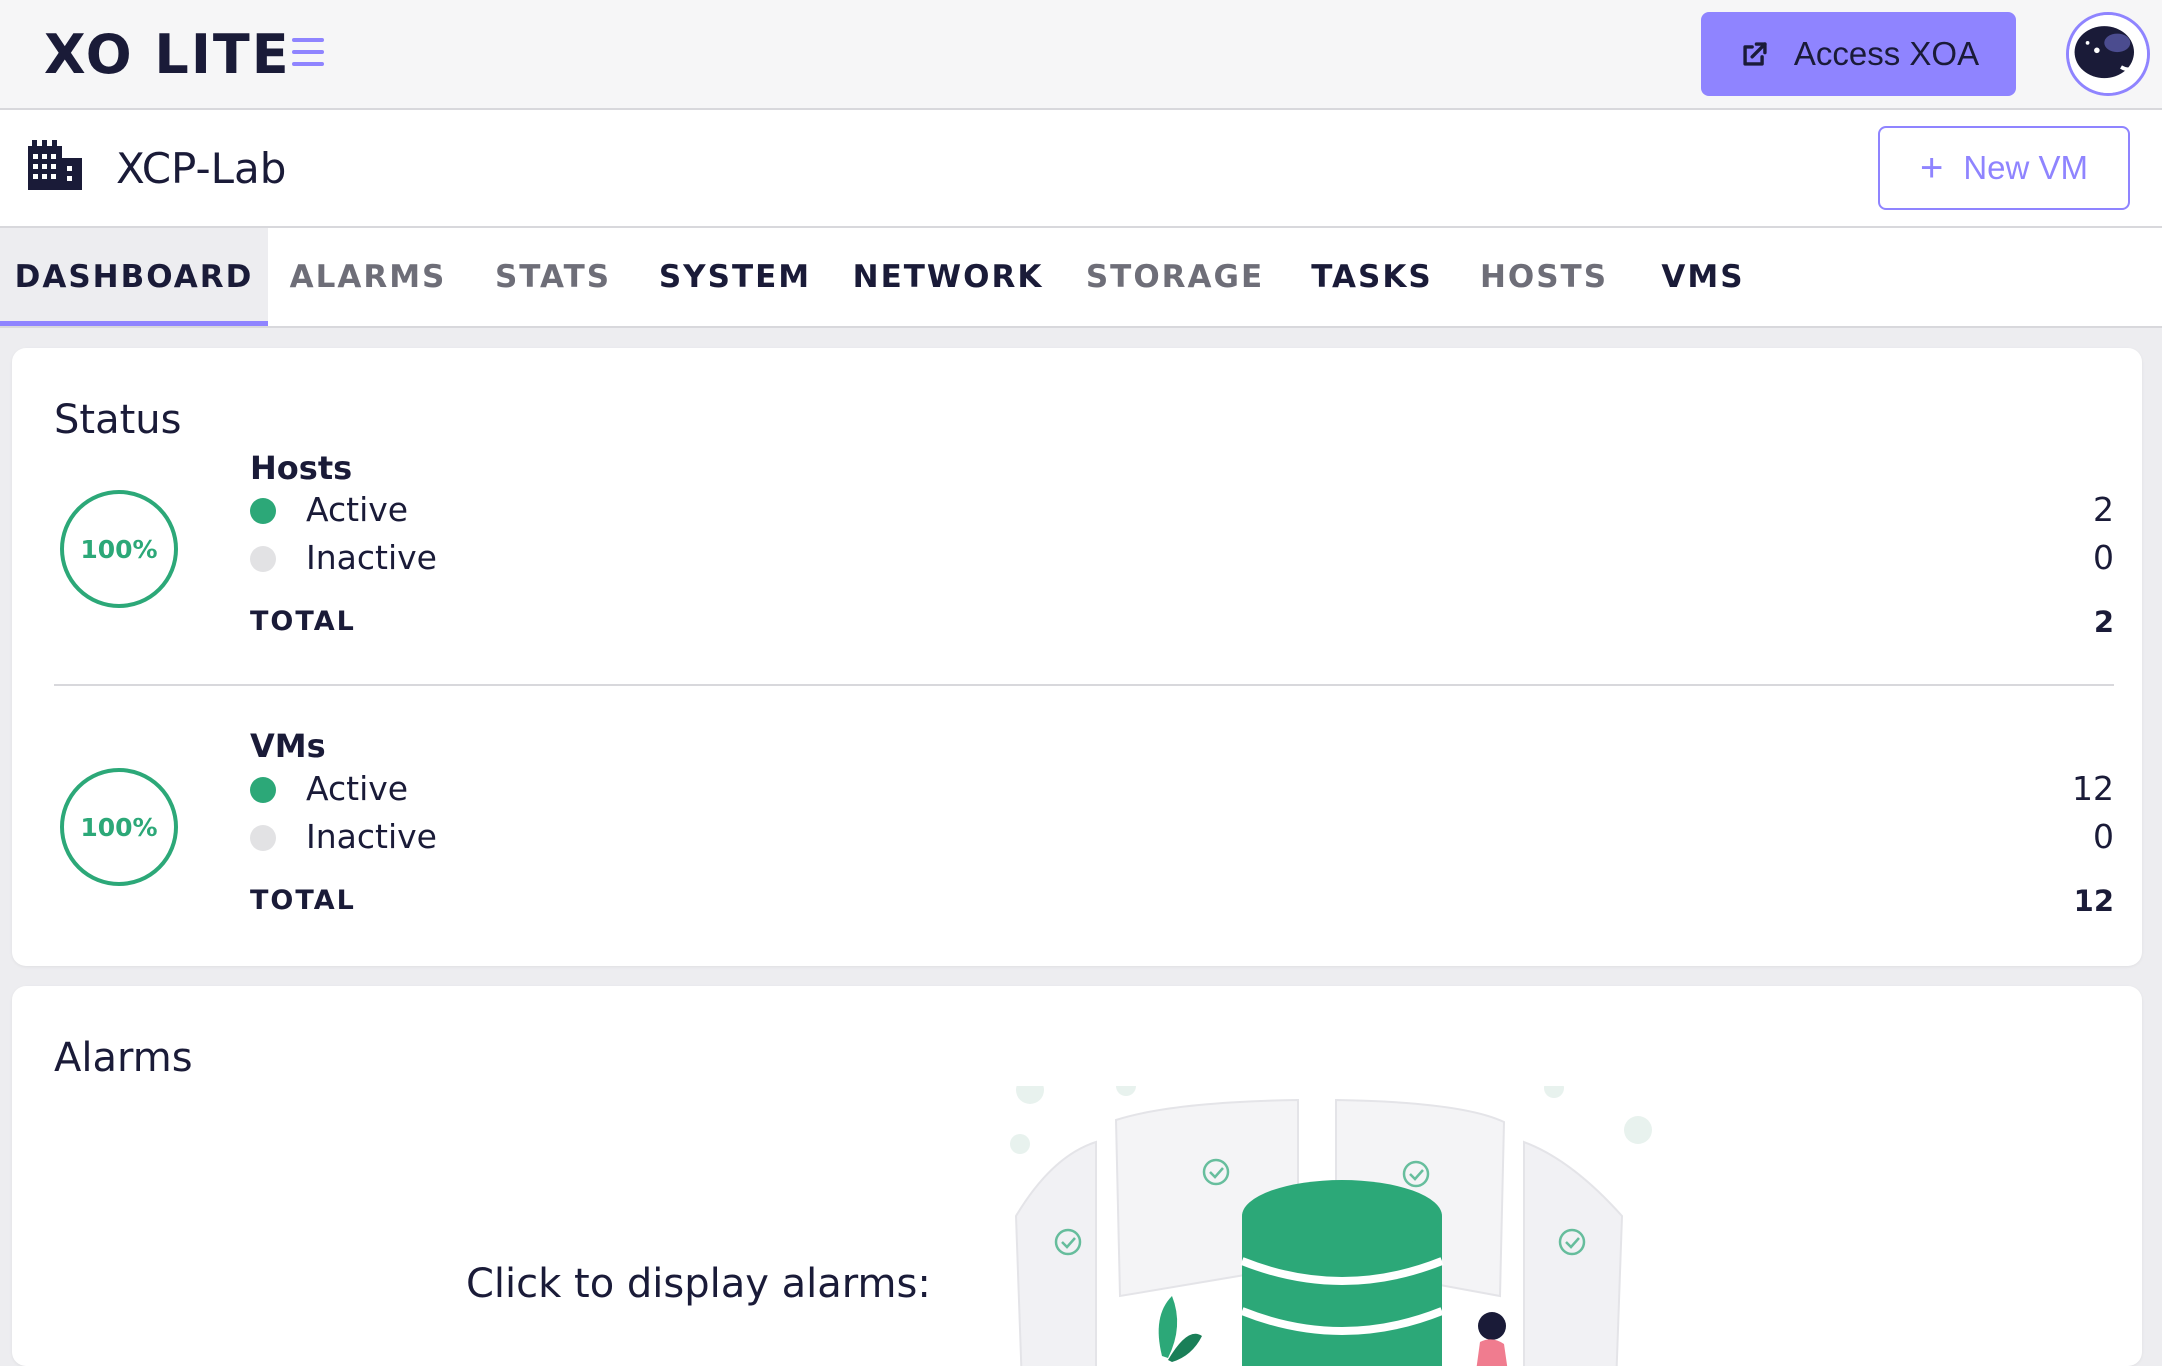 Image resolution: width=2162 pixels, height=1366 pixels. Describe the element at coordinates (1372, 277) in the screenshot. I see `tab-tasks: TASKS` at that location.